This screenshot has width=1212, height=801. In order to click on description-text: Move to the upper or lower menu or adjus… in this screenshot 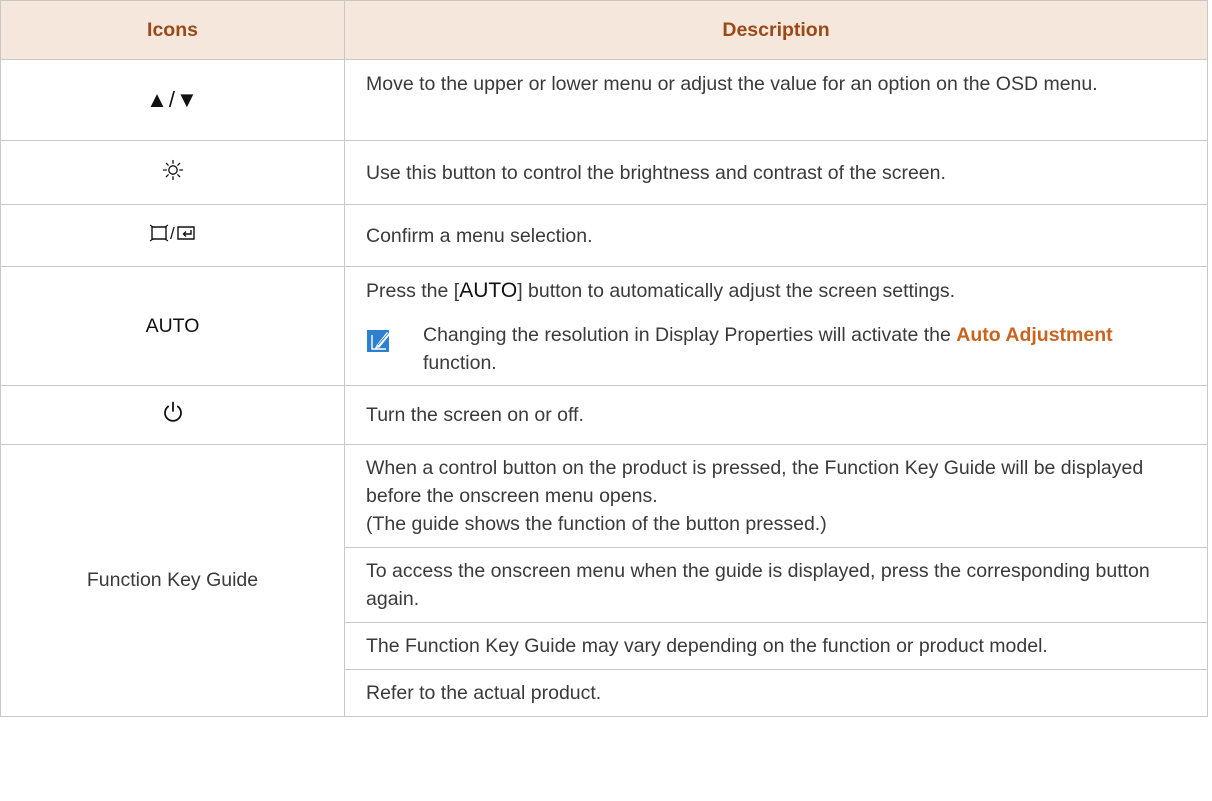, I will do `click(732, 84)`.